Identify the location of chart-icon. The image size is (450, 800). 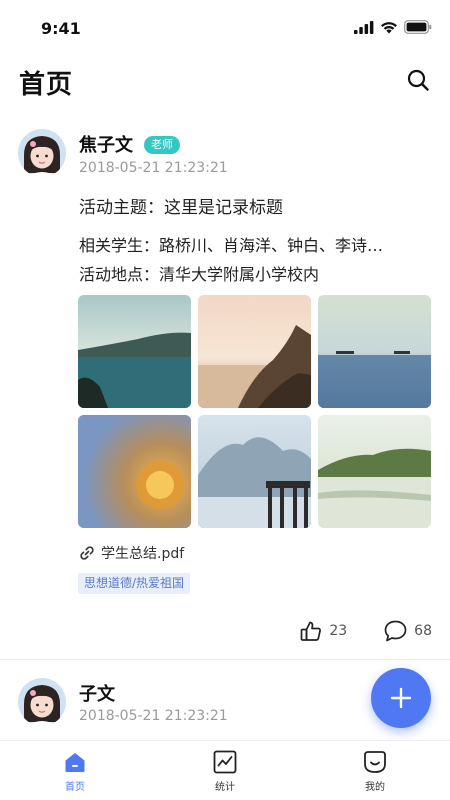
(225, 762).